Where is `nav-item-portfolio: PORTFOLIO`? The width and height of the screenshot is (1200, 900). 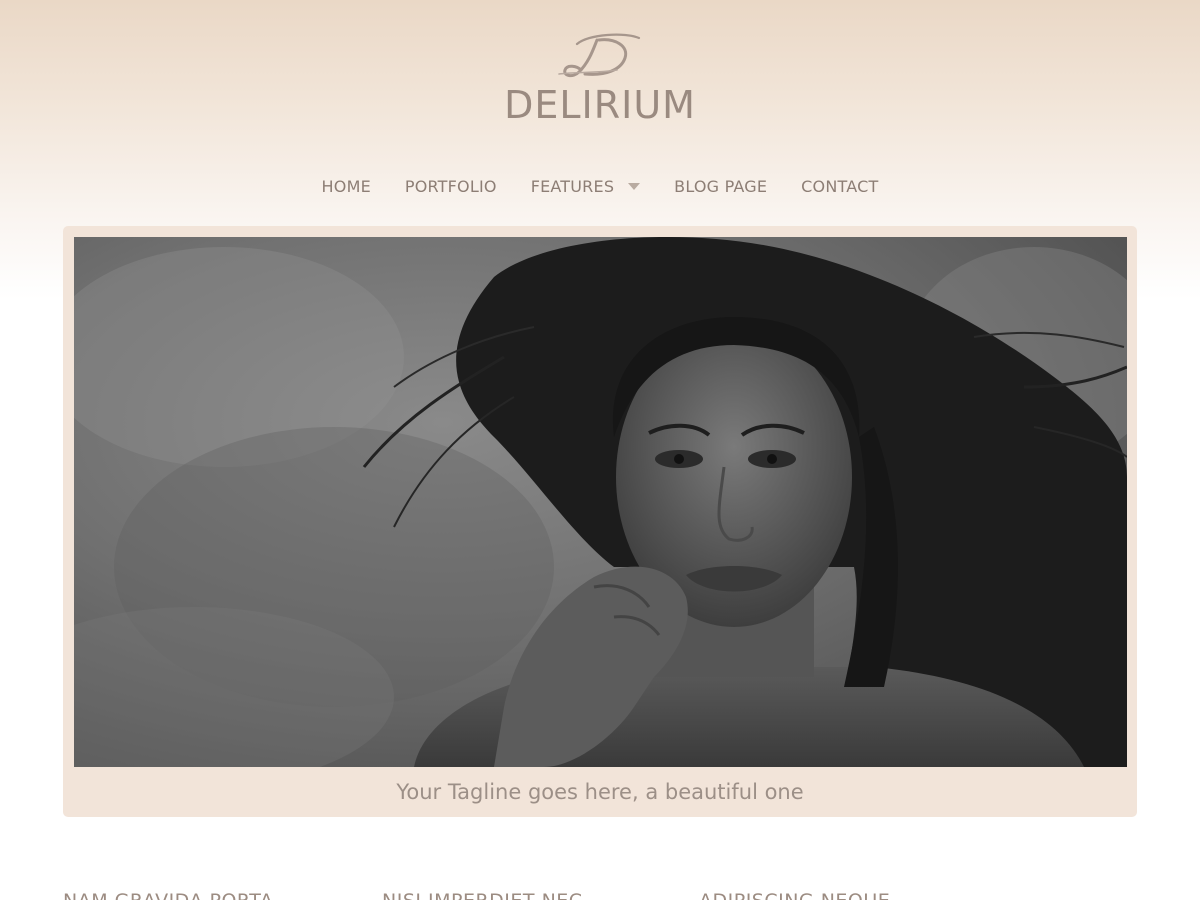
nav-item-portfolio: PORTFOLIO is located at coordinates (451, 186).